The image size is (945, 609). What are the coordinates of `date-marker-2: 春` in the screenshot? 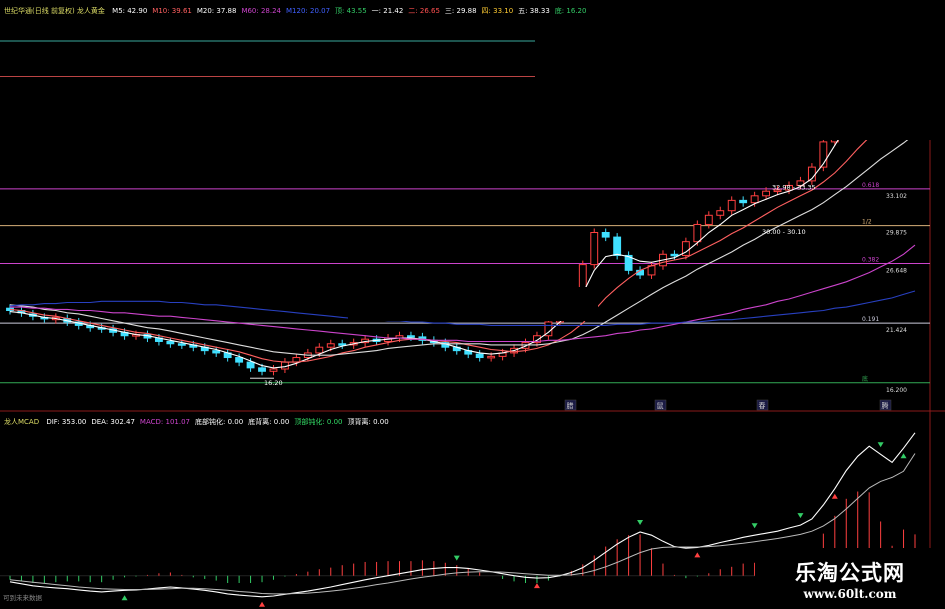 It's located at (762, 405).